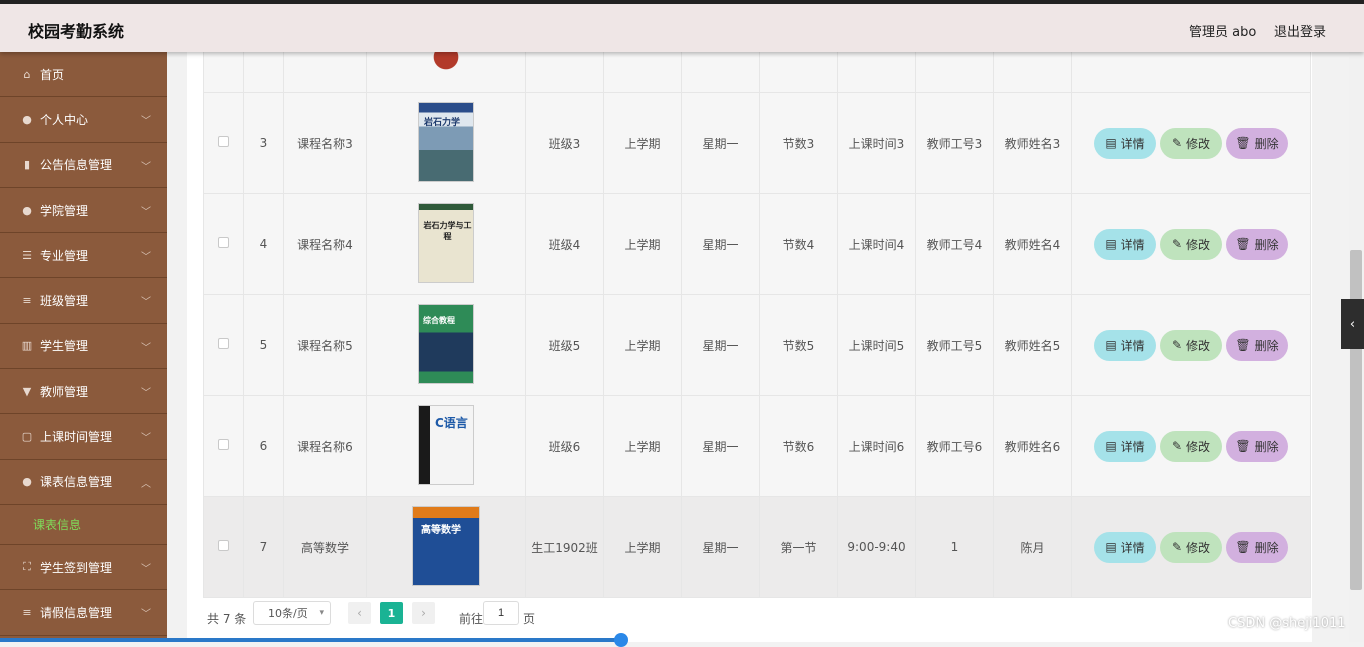 The image size is (1364, 647). What do you see at coordinates (83, 392) in the screenshot?
I see `sidebar-item-teacher: ▼ 教师管理 ﹀` at bounding box center [83, 392].